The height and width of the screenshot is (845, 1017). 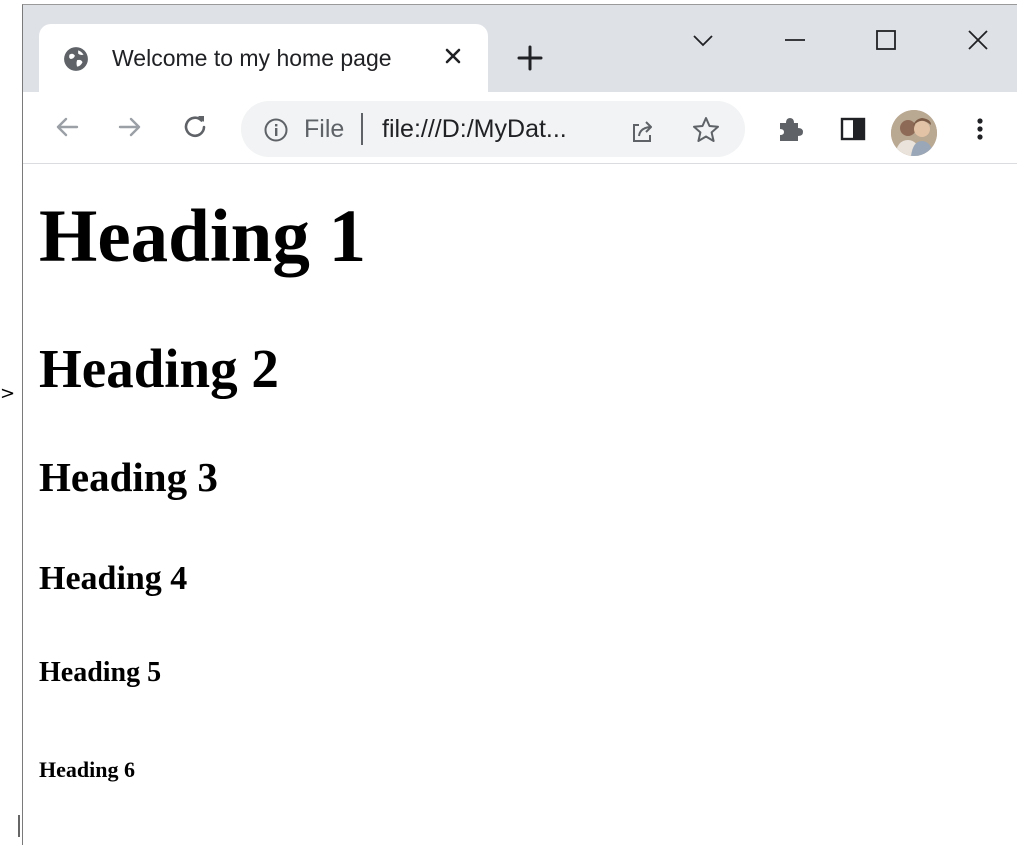 What do you see at coordinates (113, 578) in the screenshot?
I see `heading-4: Heading 4` at bounding box center [113, 578].